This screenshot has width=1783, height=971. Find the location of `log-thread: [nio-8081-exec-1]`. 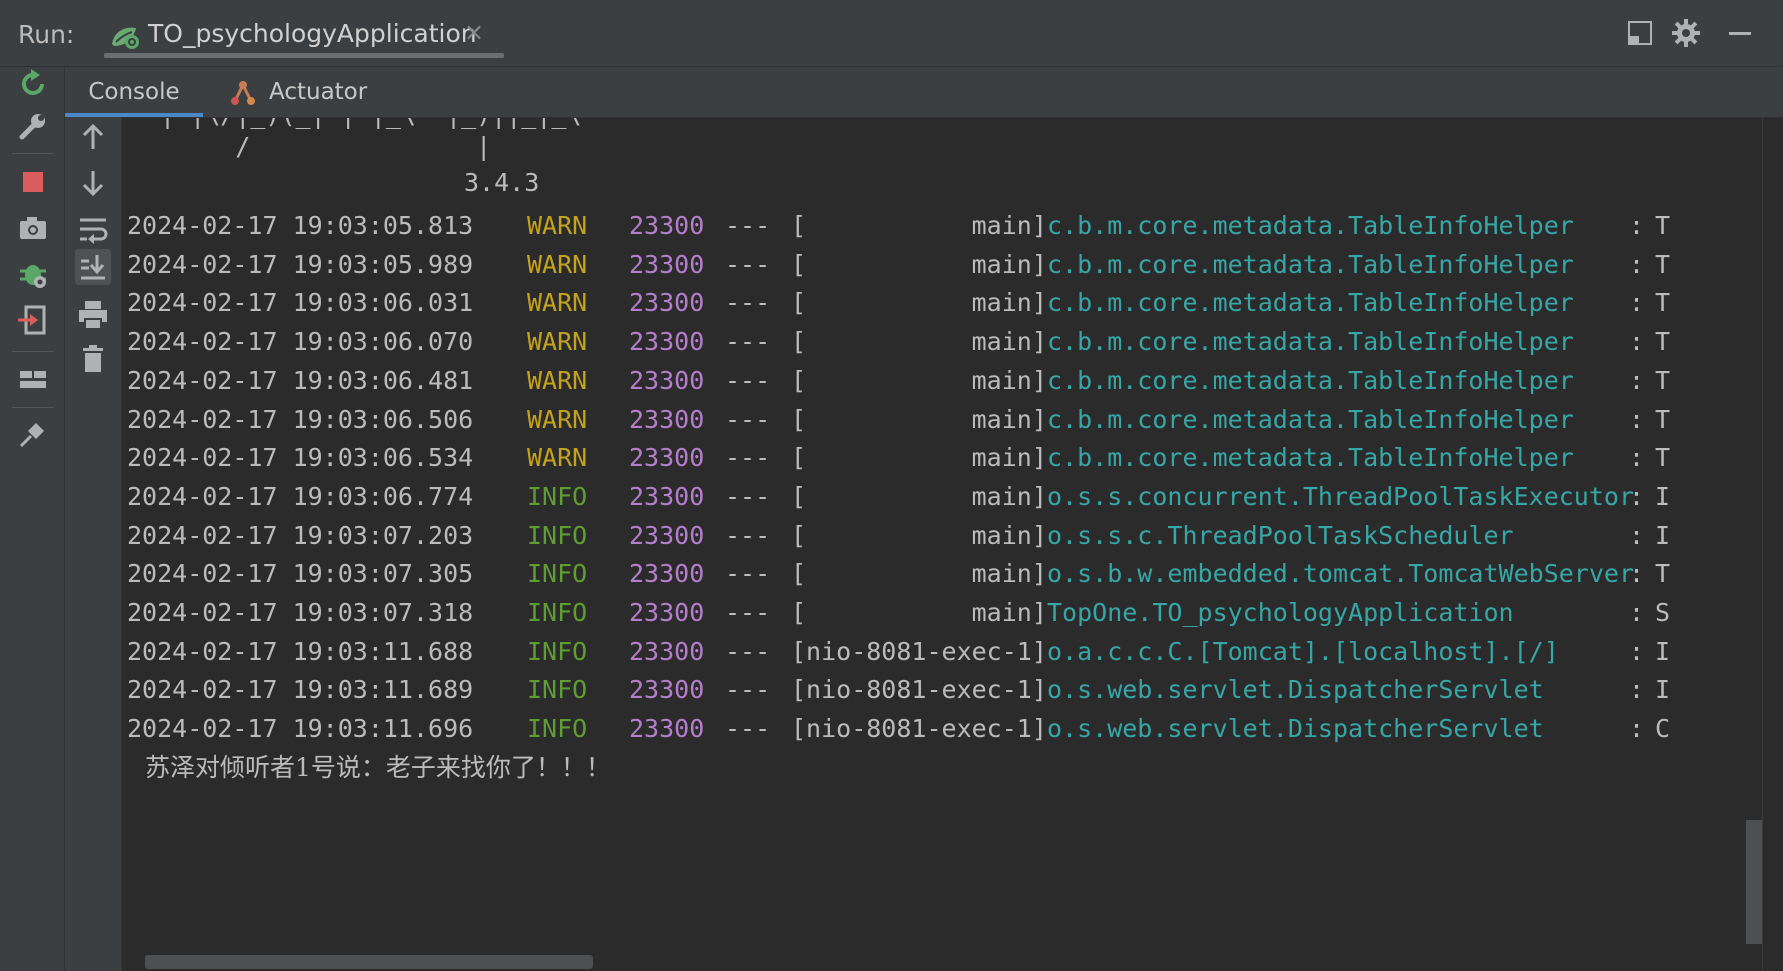

log-thread: [nio-8081-exec-1] is located at coordinates (919, 690).